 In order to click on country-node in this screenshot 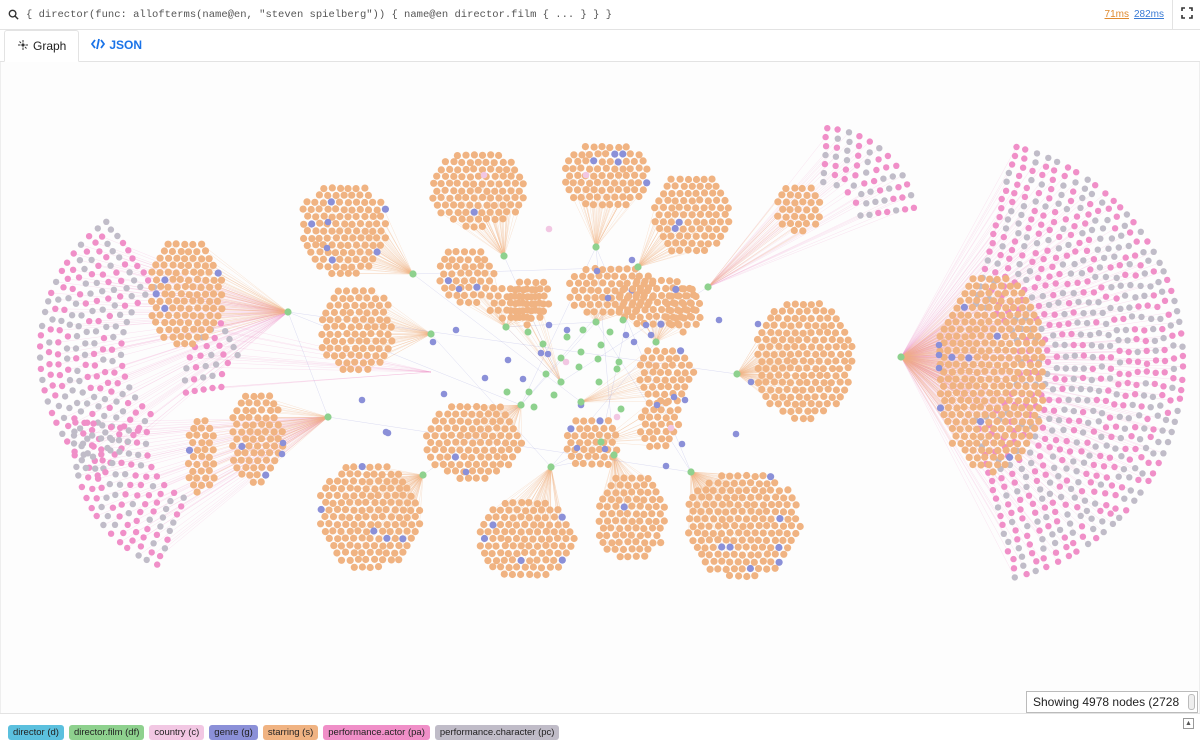, I will do `click(671, 428)`.